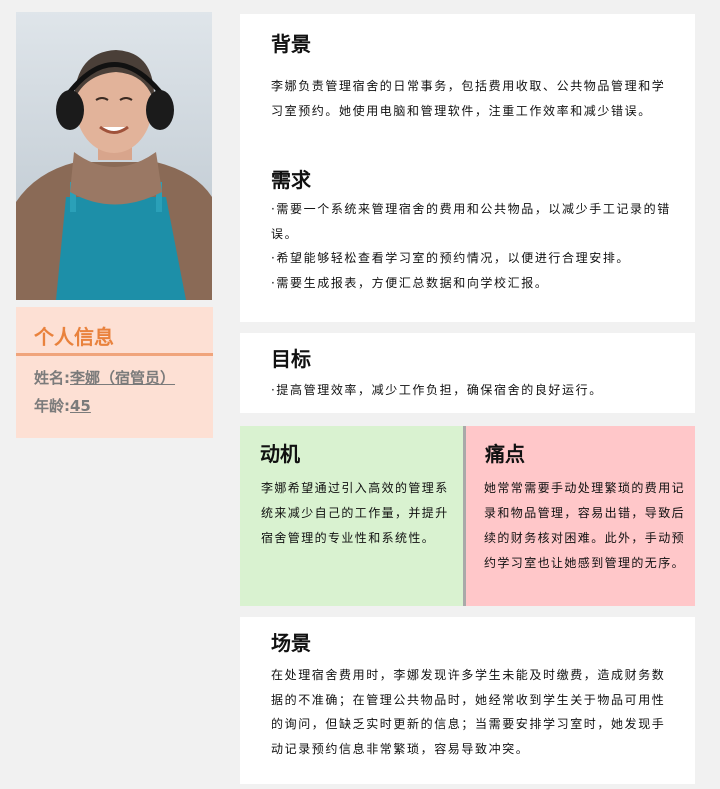  What do you see at coordinates (451, 258) in the screenshot?
I see `needs-item: ·希望能够轻松查看学习室的预约情况，以便进行合理安排。` at bounding box center [451, 258].